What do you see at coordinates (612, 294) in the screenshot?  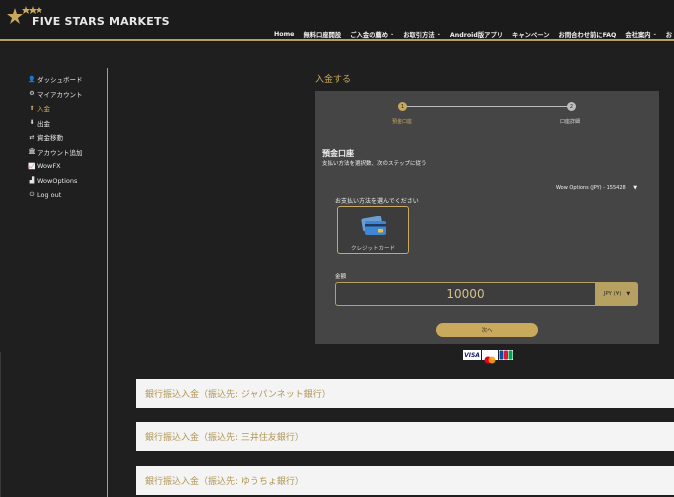 I see `currency-value: JPY (¥)` at bounding box center [612, 294].